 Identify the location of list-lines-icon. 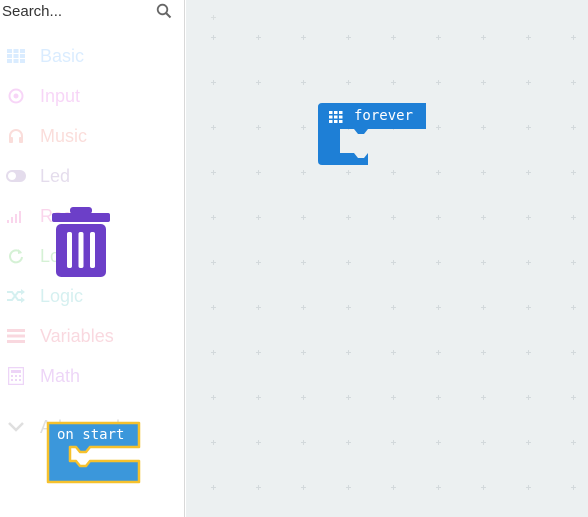
(16, 336).